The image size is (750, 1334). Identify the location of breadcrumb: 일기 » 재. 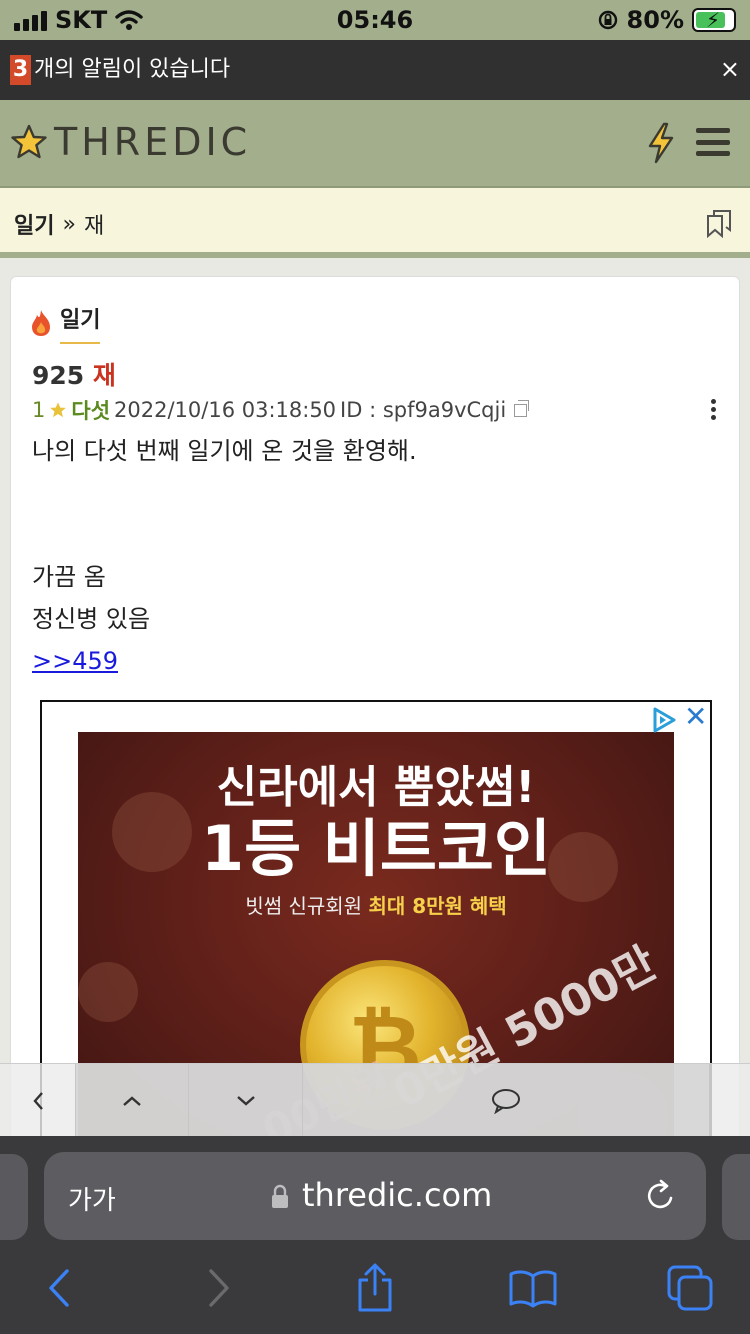
(59, 224).